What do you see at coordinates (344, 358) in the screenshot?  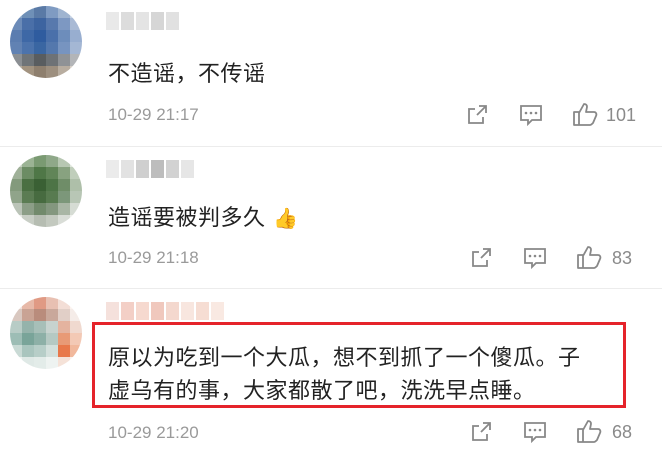 I see `comment-text-line-1: 原以为吃到一个大瓜，想不到抓了一个傻瓜。子` at bounding box center [344, 358].